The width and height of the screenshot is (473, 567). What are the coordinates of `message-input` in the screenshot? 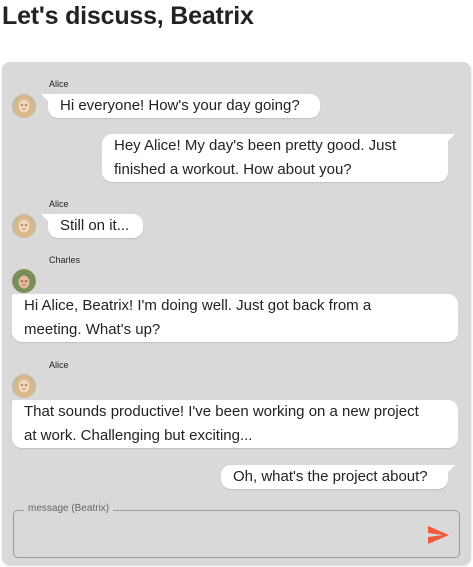 It's located at (221, 536).